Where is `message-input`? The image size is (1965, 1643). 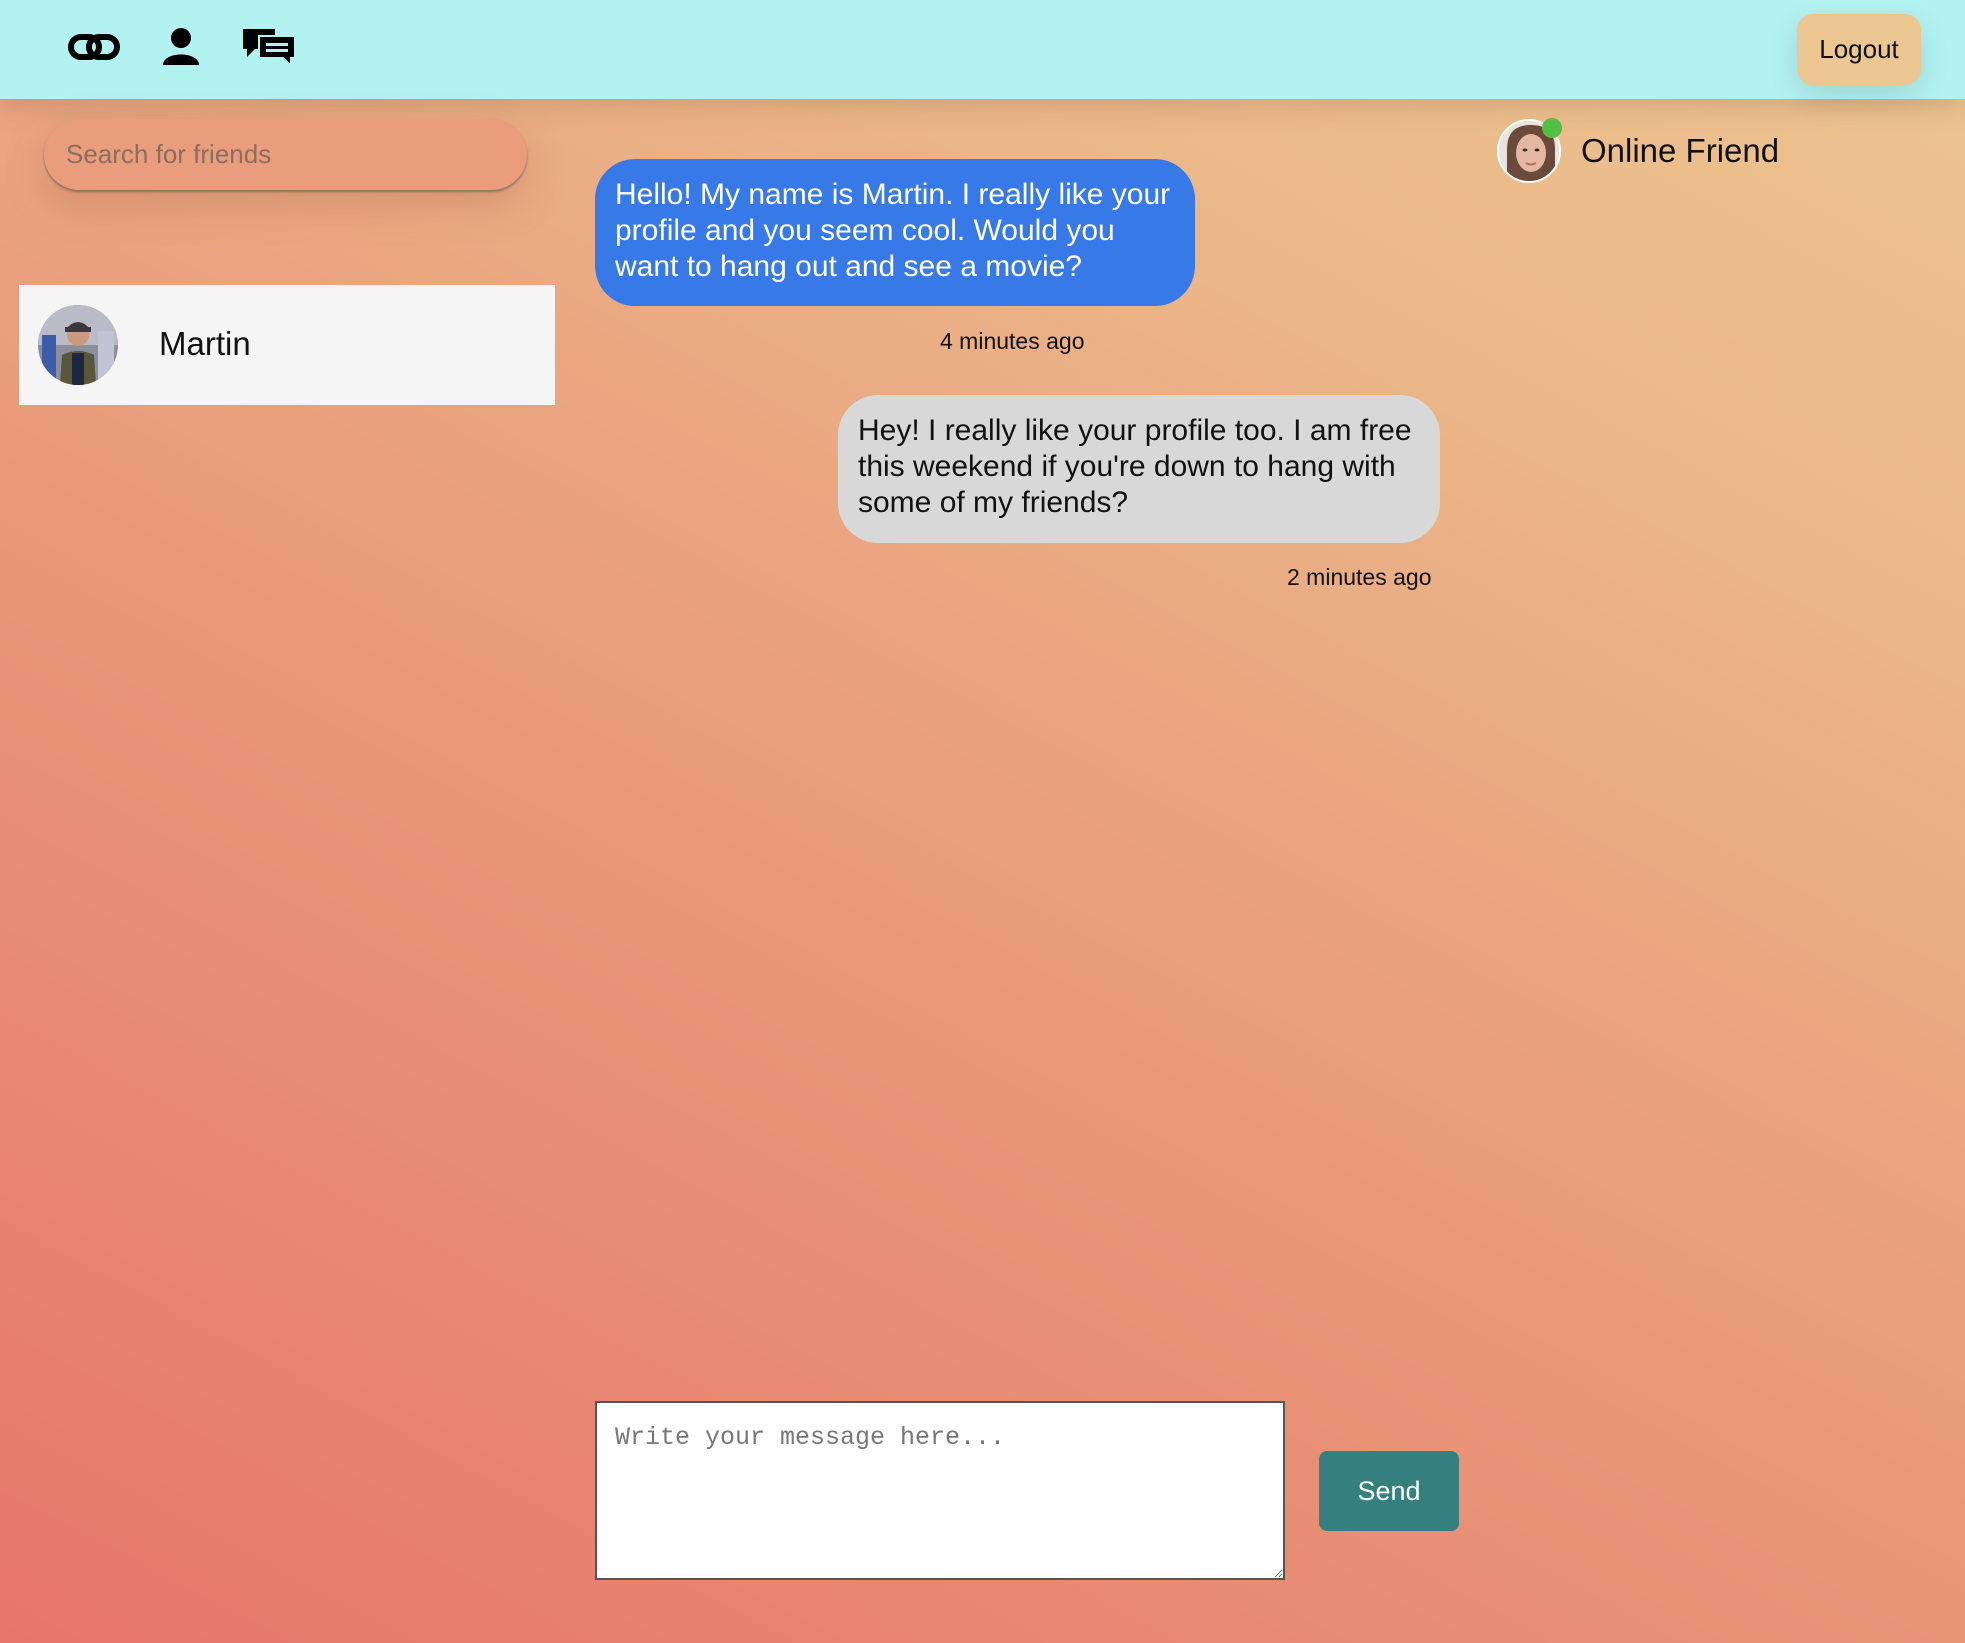
message-input is located at coordinates (940, 1490).